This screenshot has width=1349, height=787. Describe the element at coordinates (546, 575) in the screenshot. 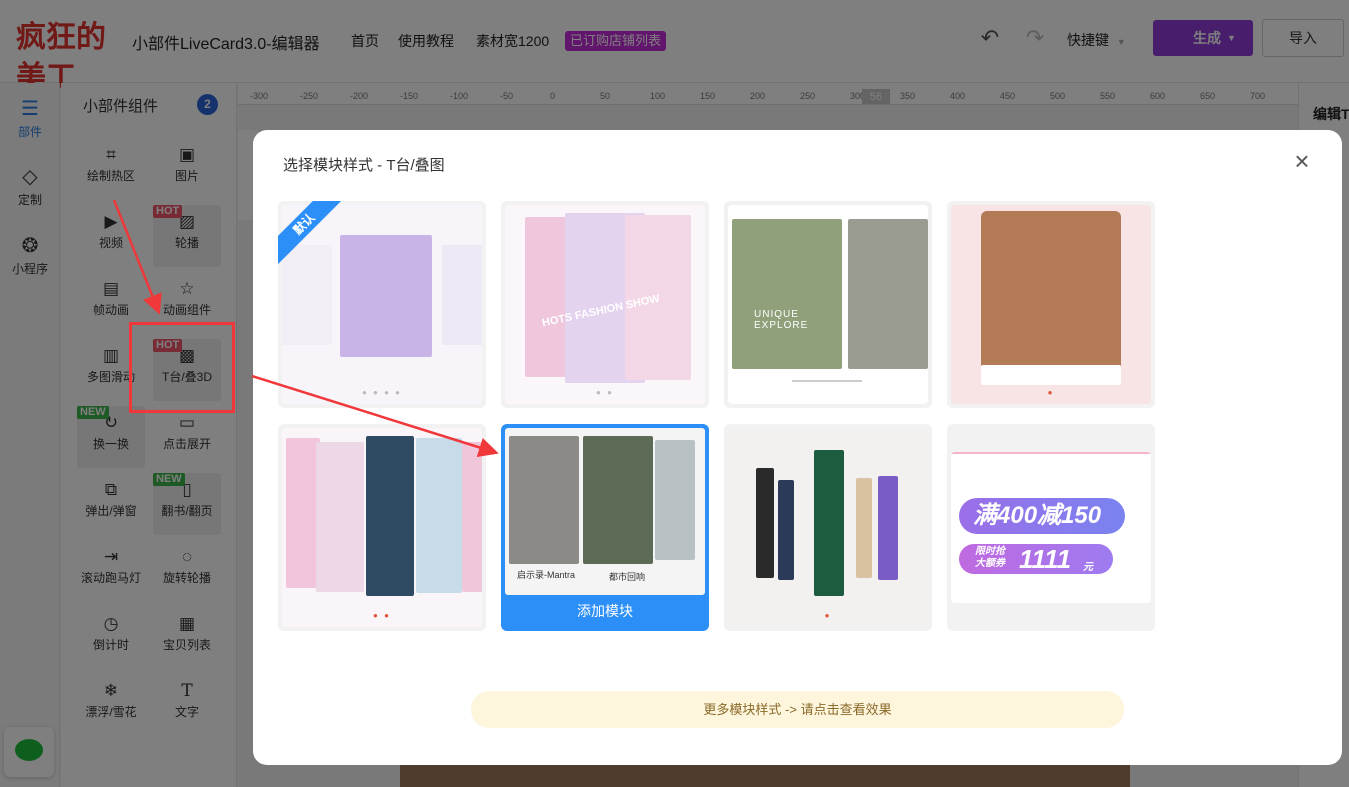

I see `preview-caption: 启示录-Mantra` at that location.